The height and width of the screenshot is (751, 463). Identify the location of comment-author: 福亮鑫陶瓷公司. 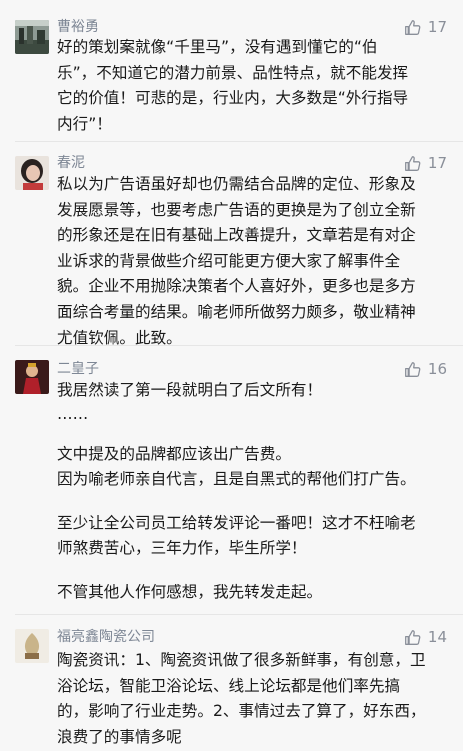
(106, 637).